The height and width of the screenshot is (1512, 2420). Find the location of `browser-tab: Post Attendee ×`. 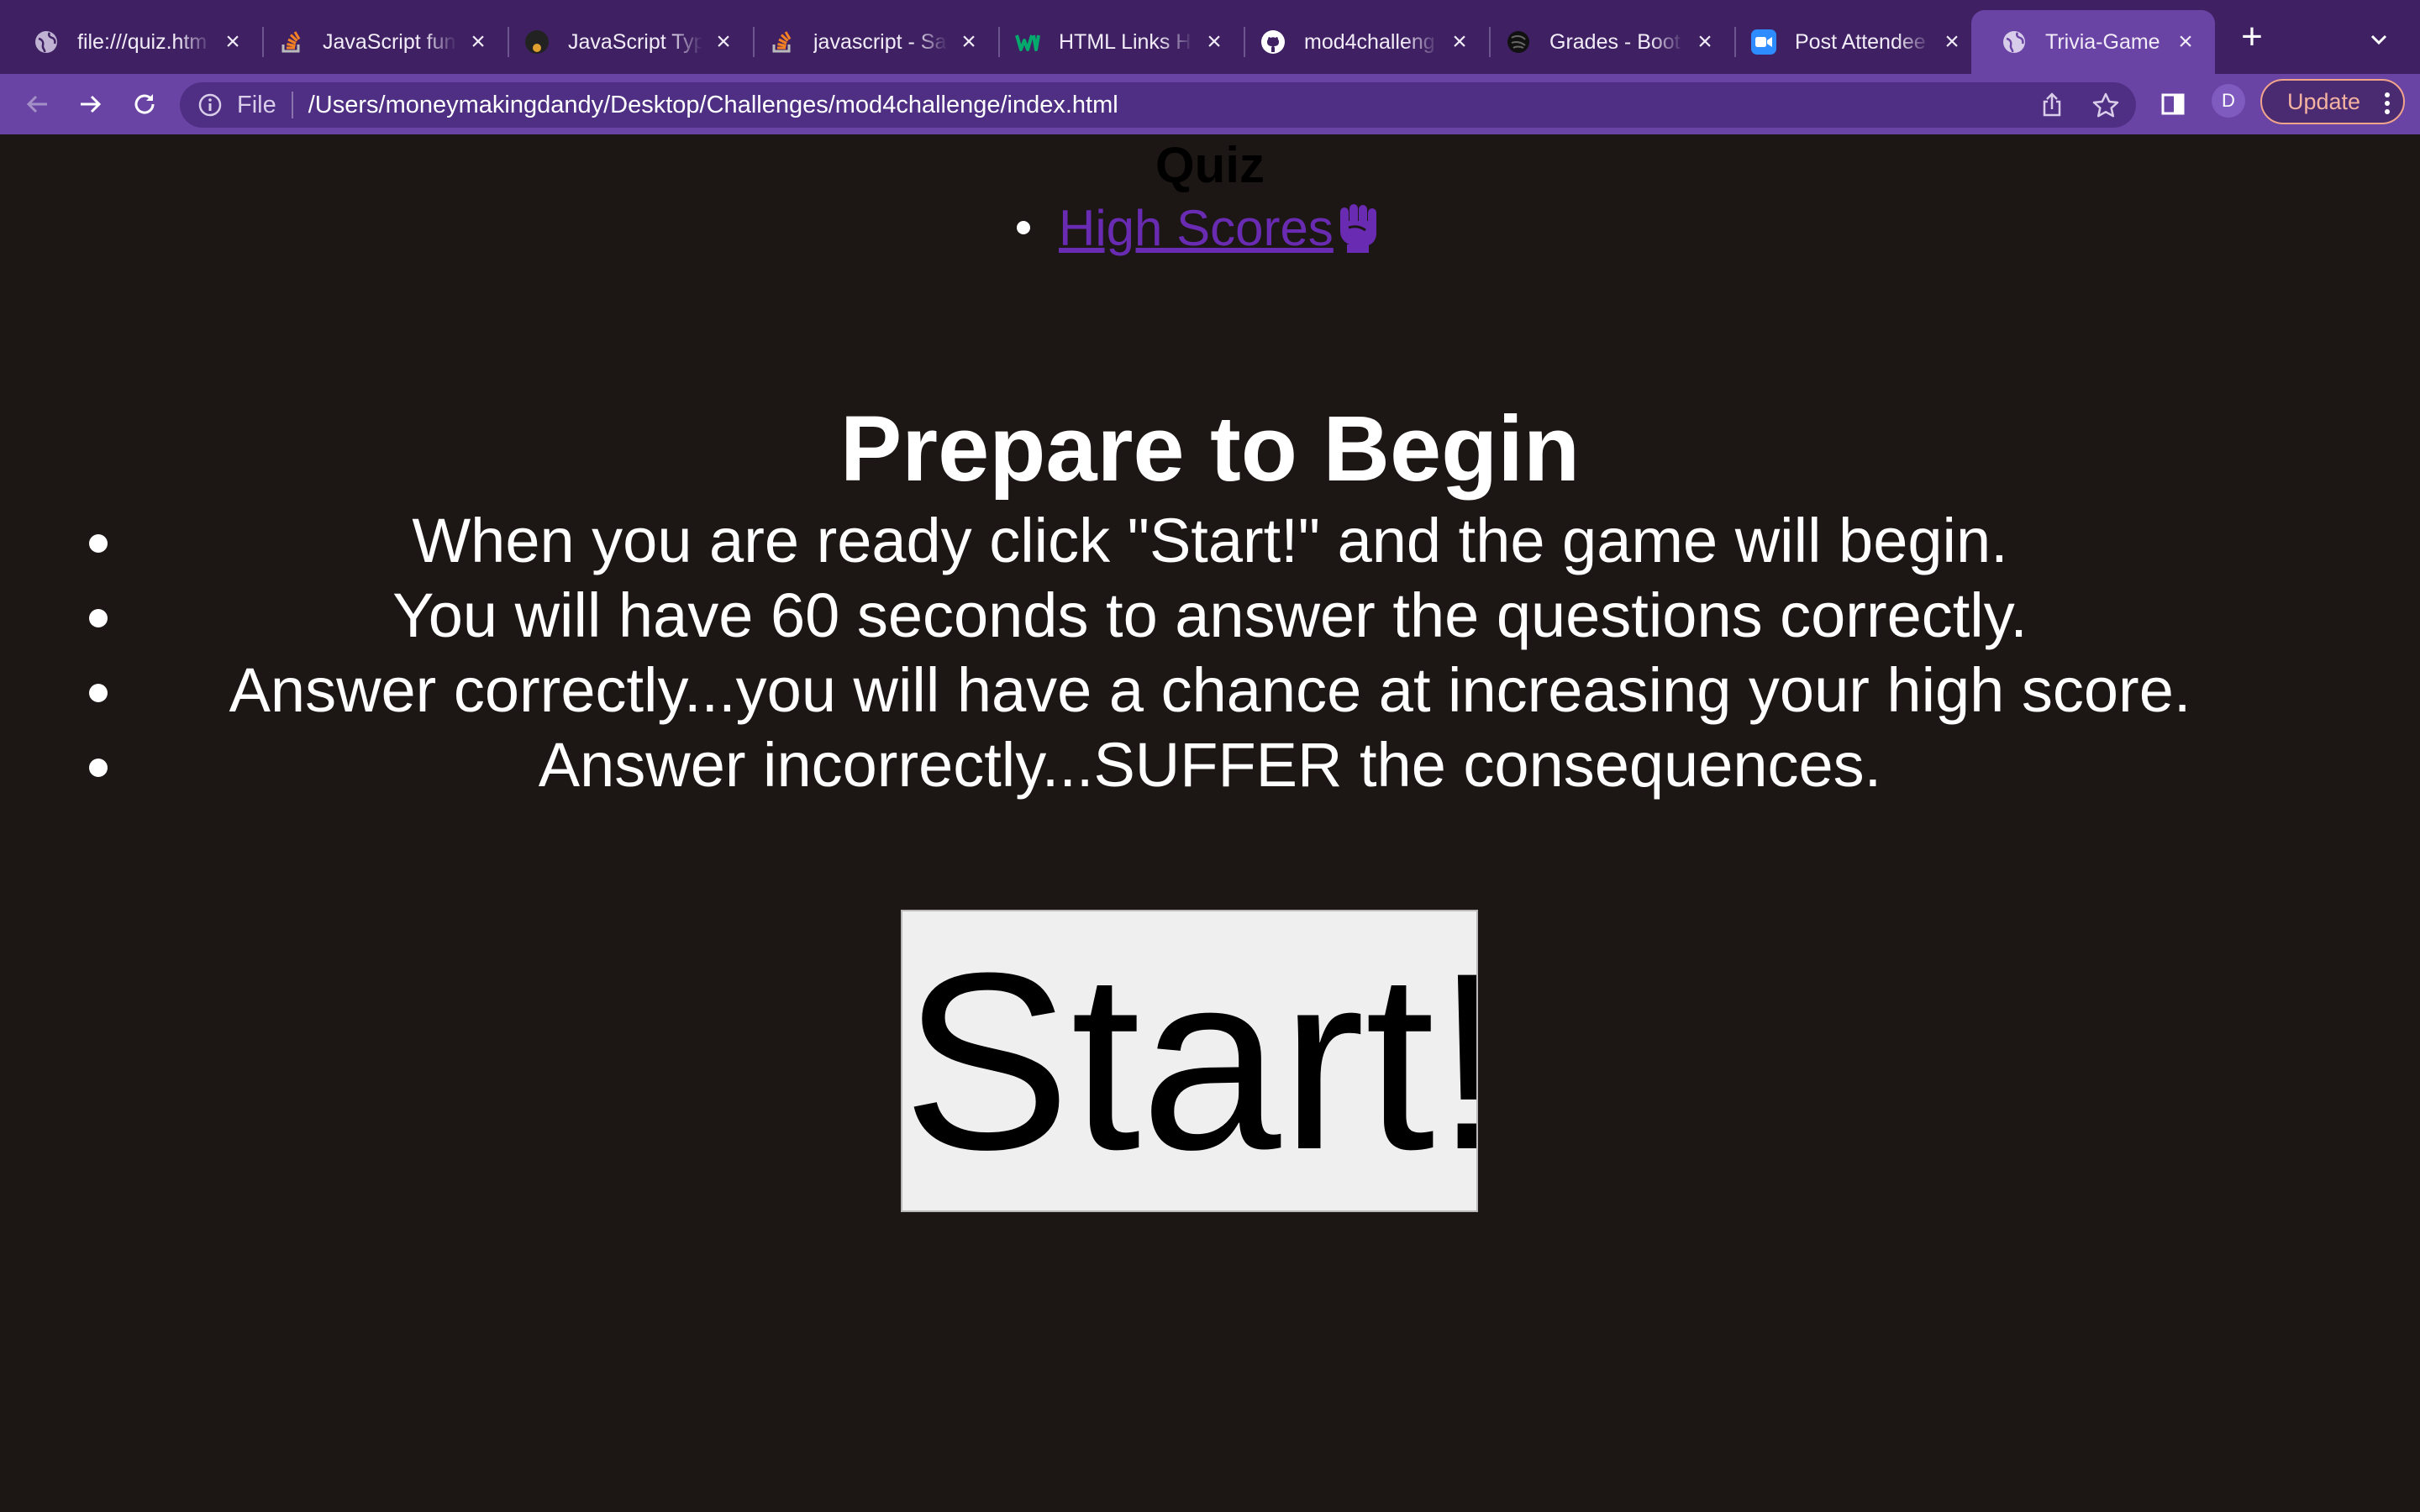

browser-tab: Post Attendee × is located at coordinates (1851, 42).